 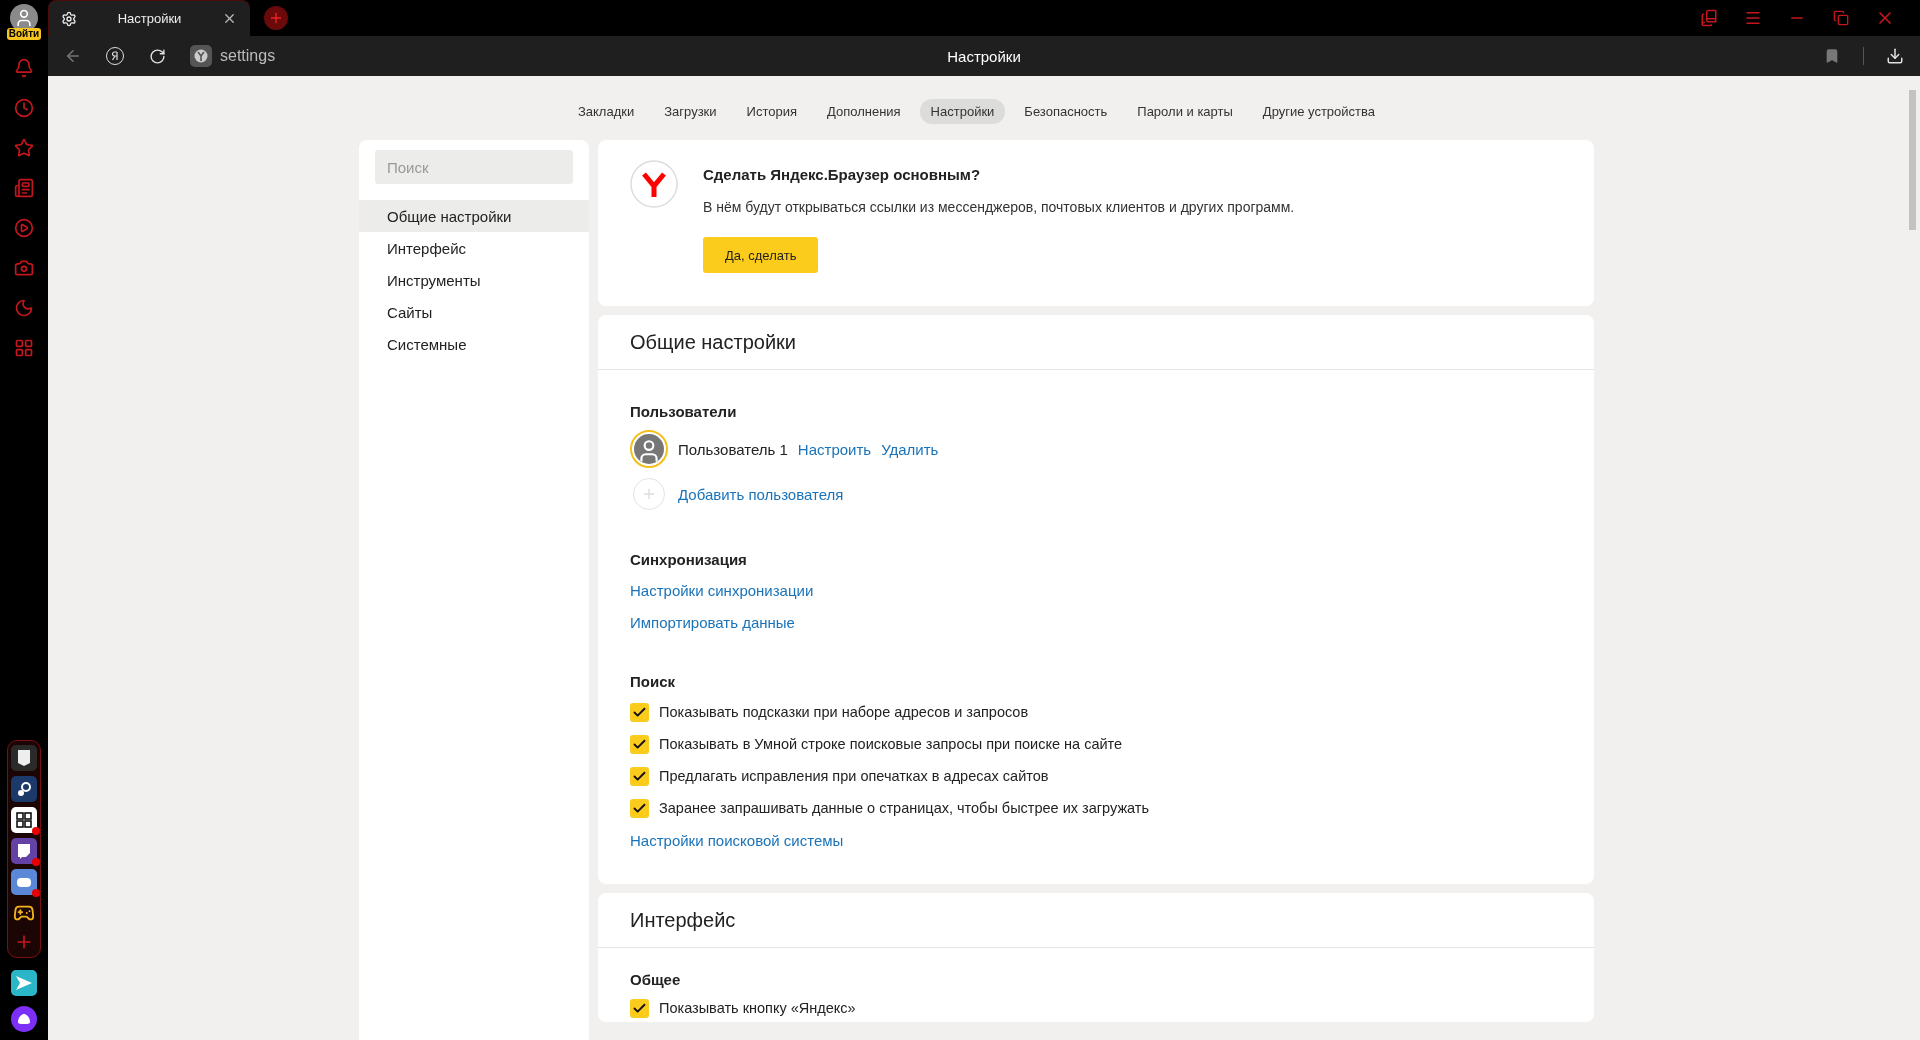 What do you see at coordinates (771, 111) in the screenshot?
I see `nav-tab: История` at bounding box center [771, 111].